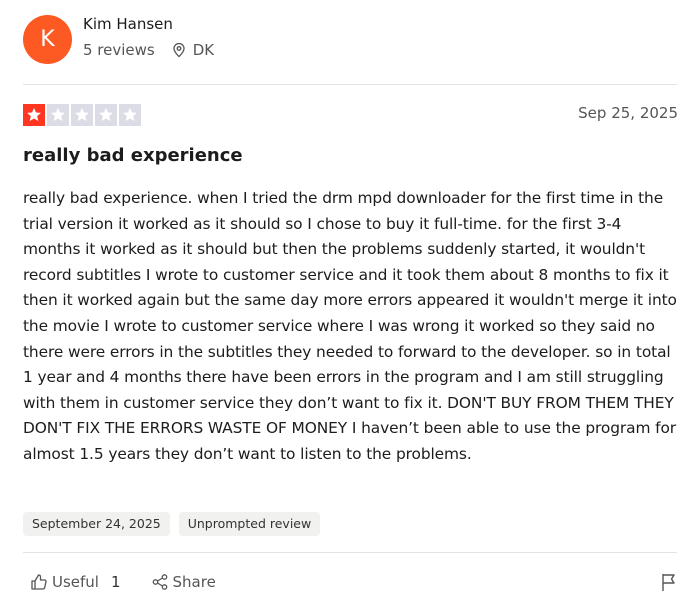  What do you see at coordinates (159, 582) in the screenshot?
I see `share-icon` at bounding box center [159, 582].